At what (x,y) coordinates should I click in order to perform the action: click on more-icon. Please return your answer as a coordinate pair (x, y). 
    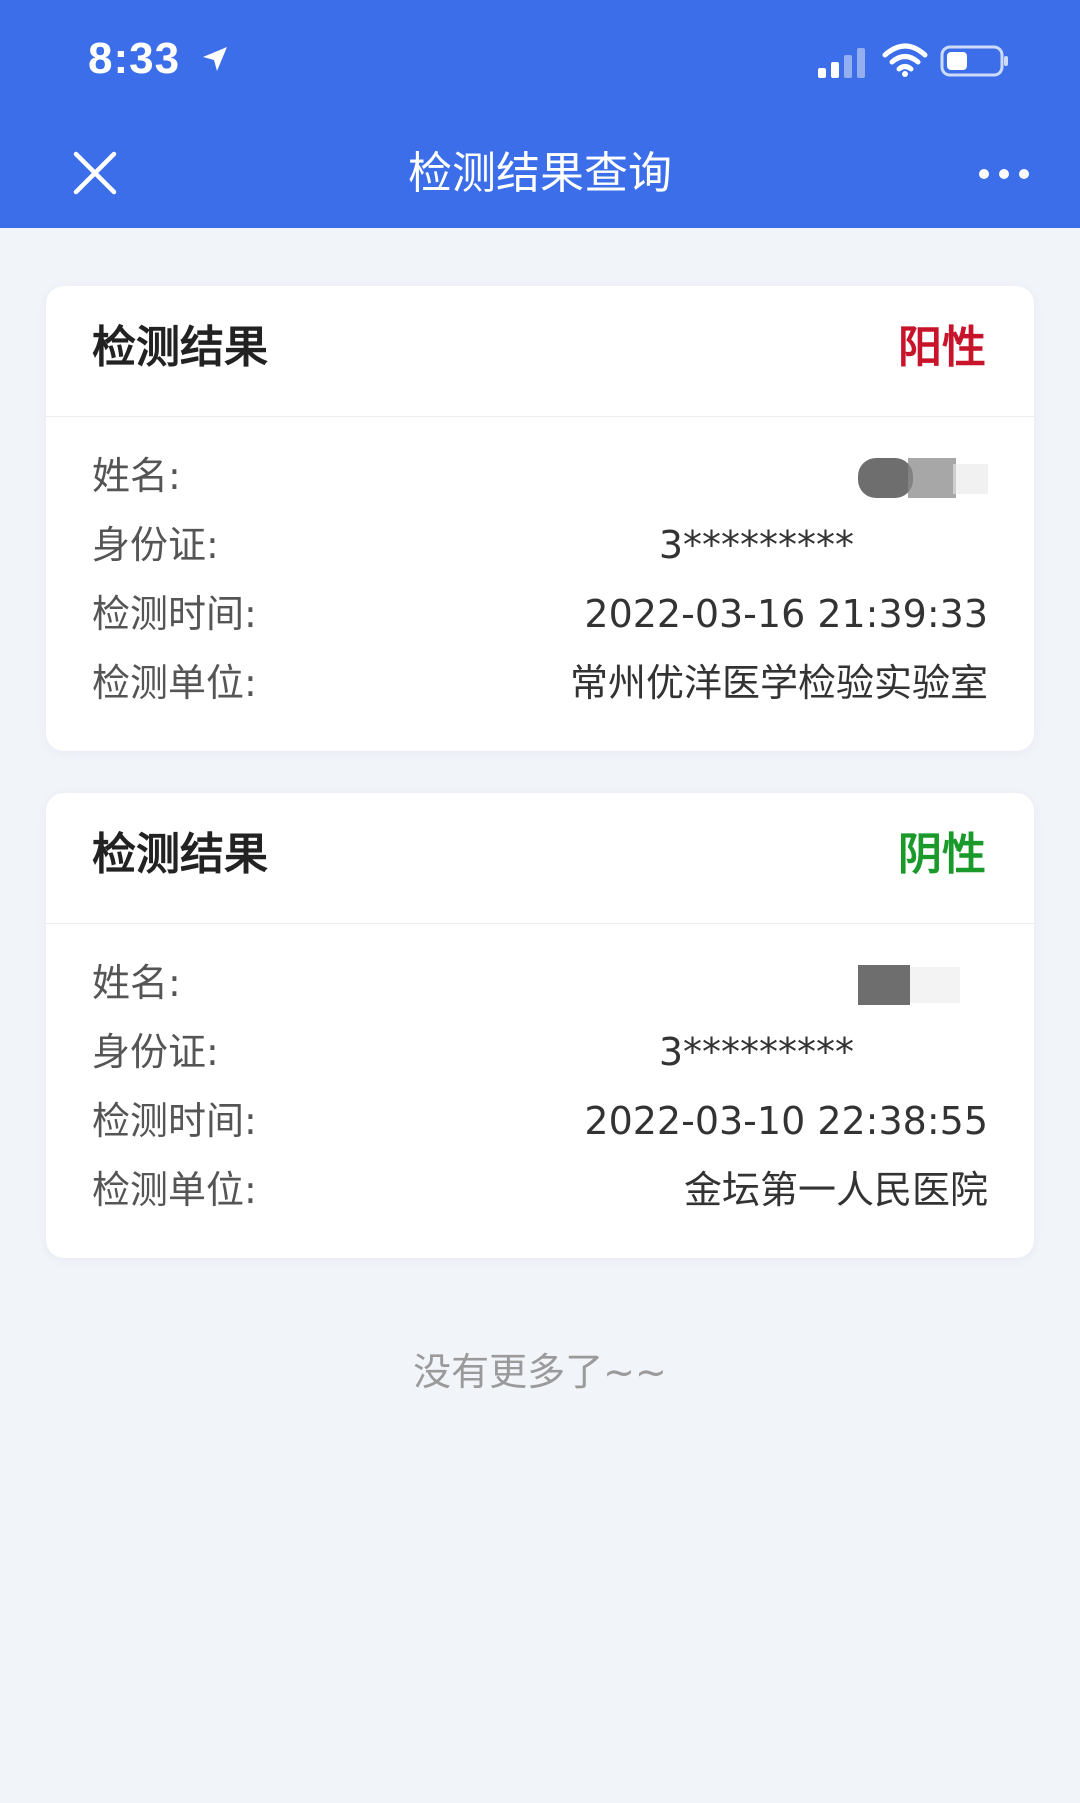
    Looking at the image, I should click on (1004, 174).